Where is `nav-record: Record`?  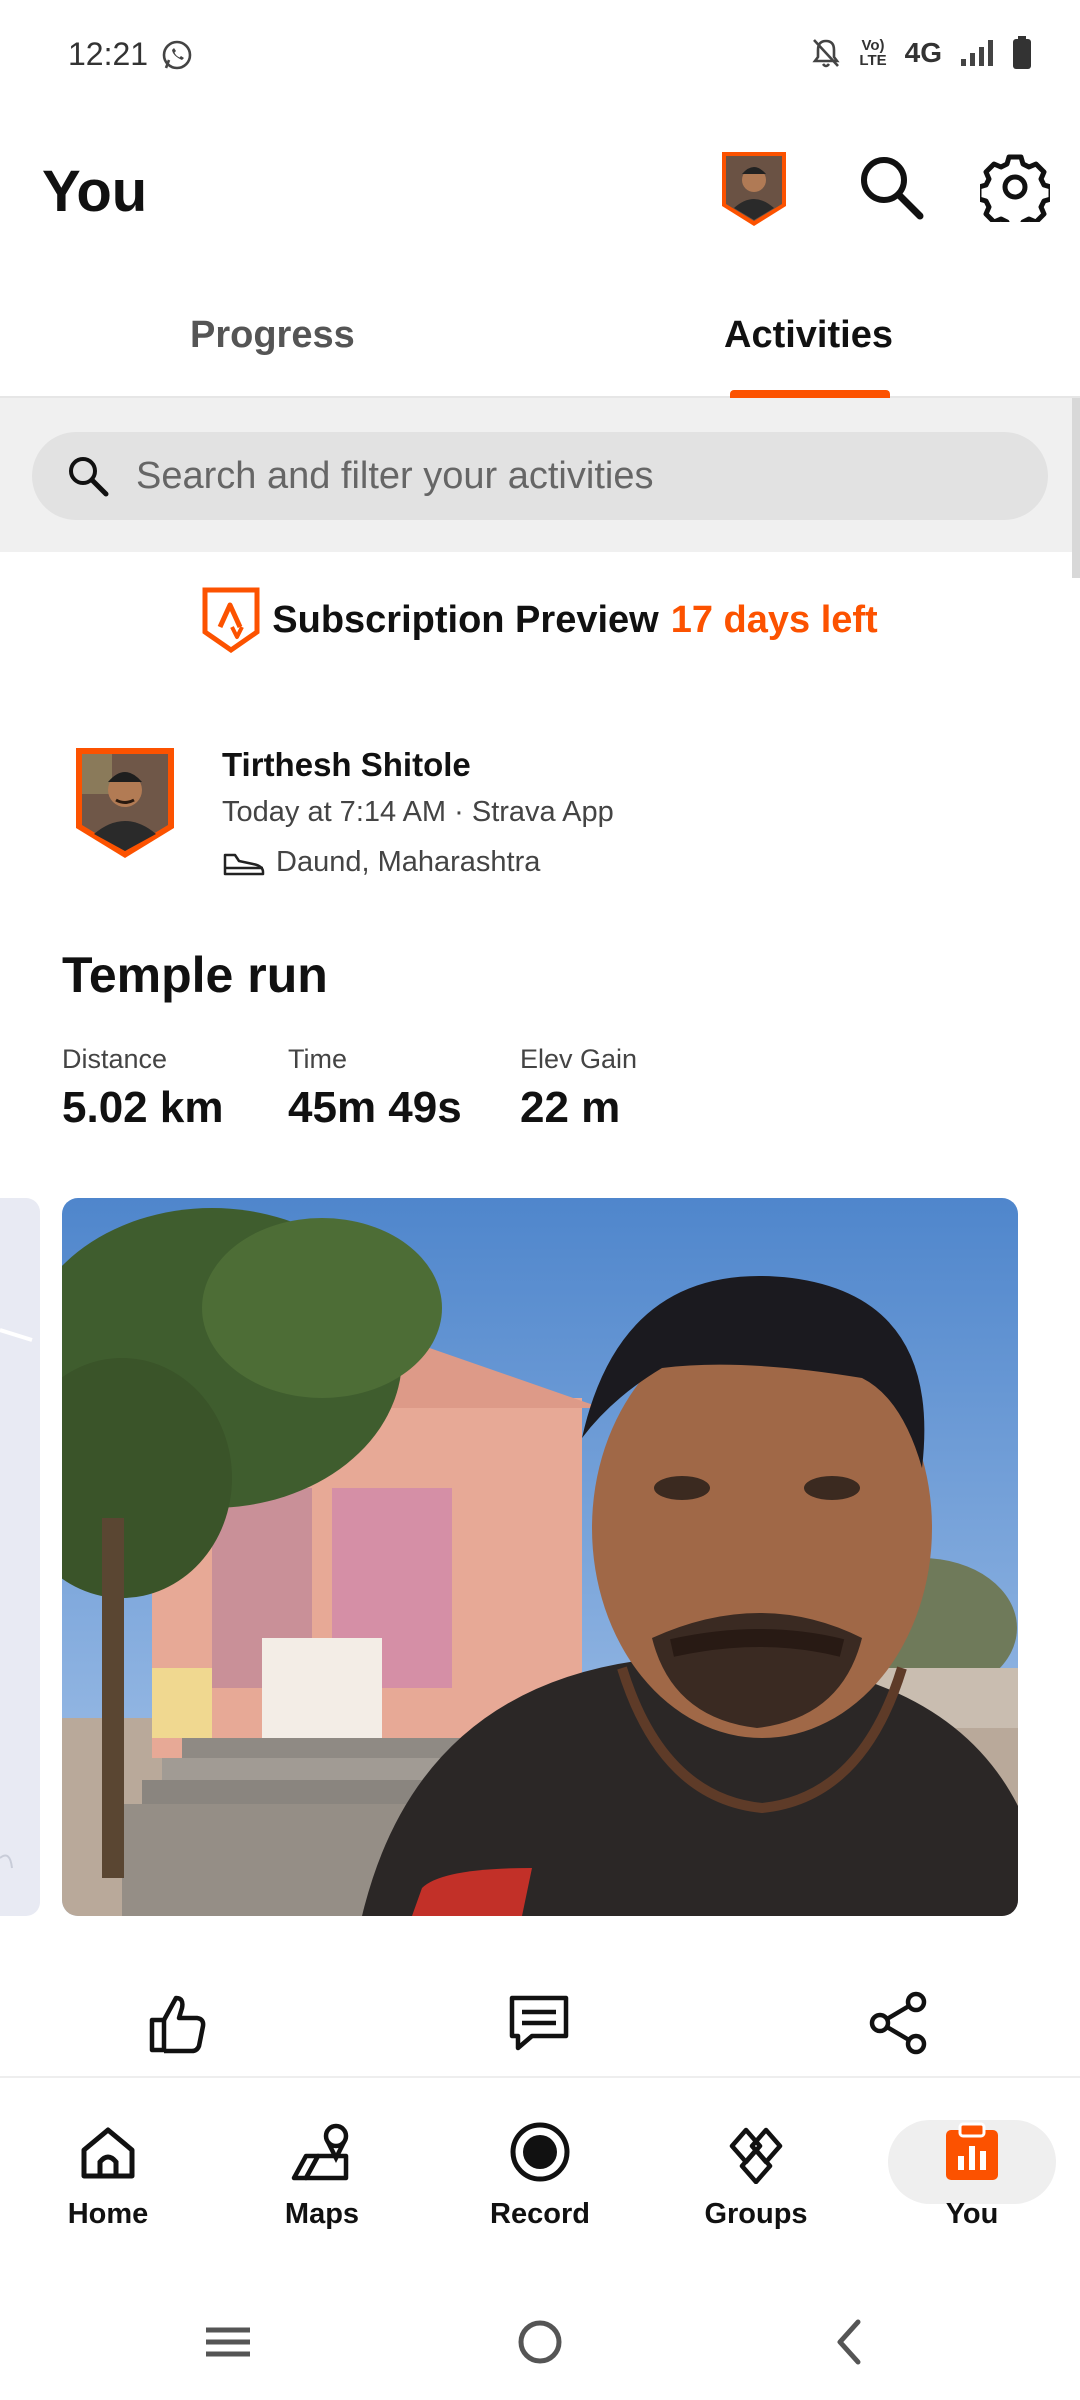
nav-record: Record is located at coordinates (540, 2180).